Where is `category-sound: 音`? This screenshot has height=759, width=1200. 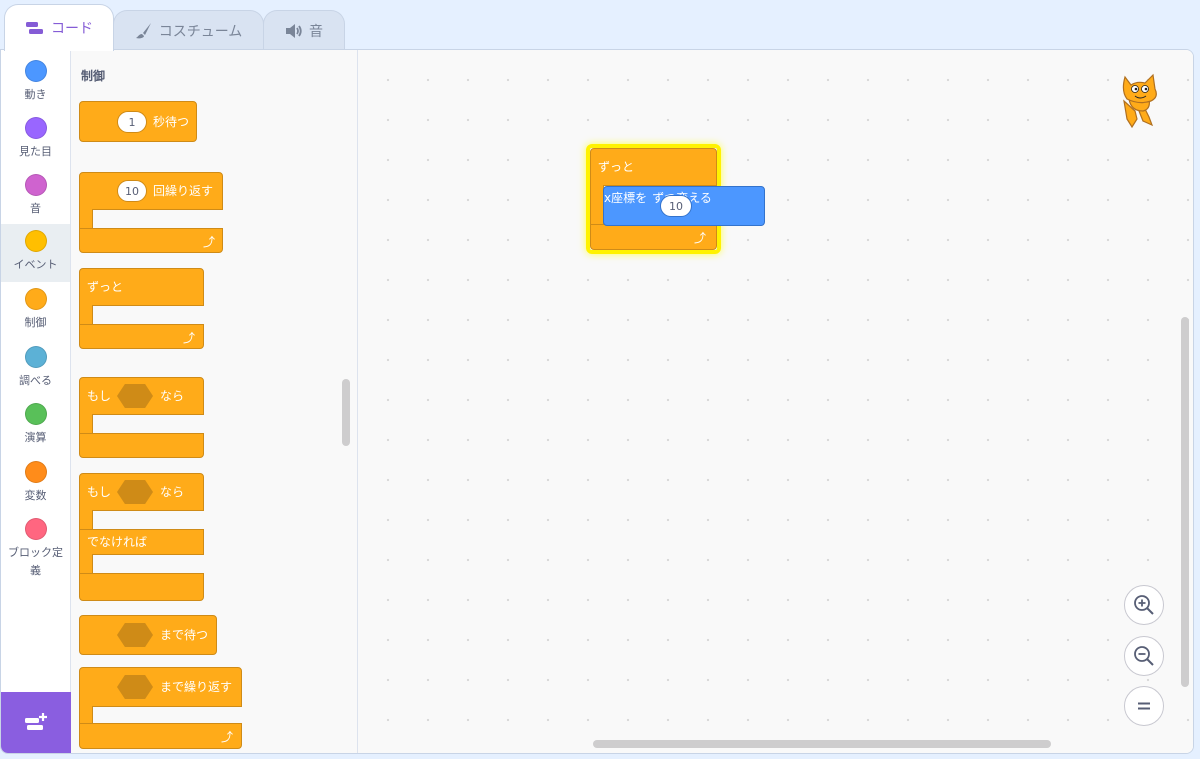 category-sound: 音 is located at coordinates (35, 199).